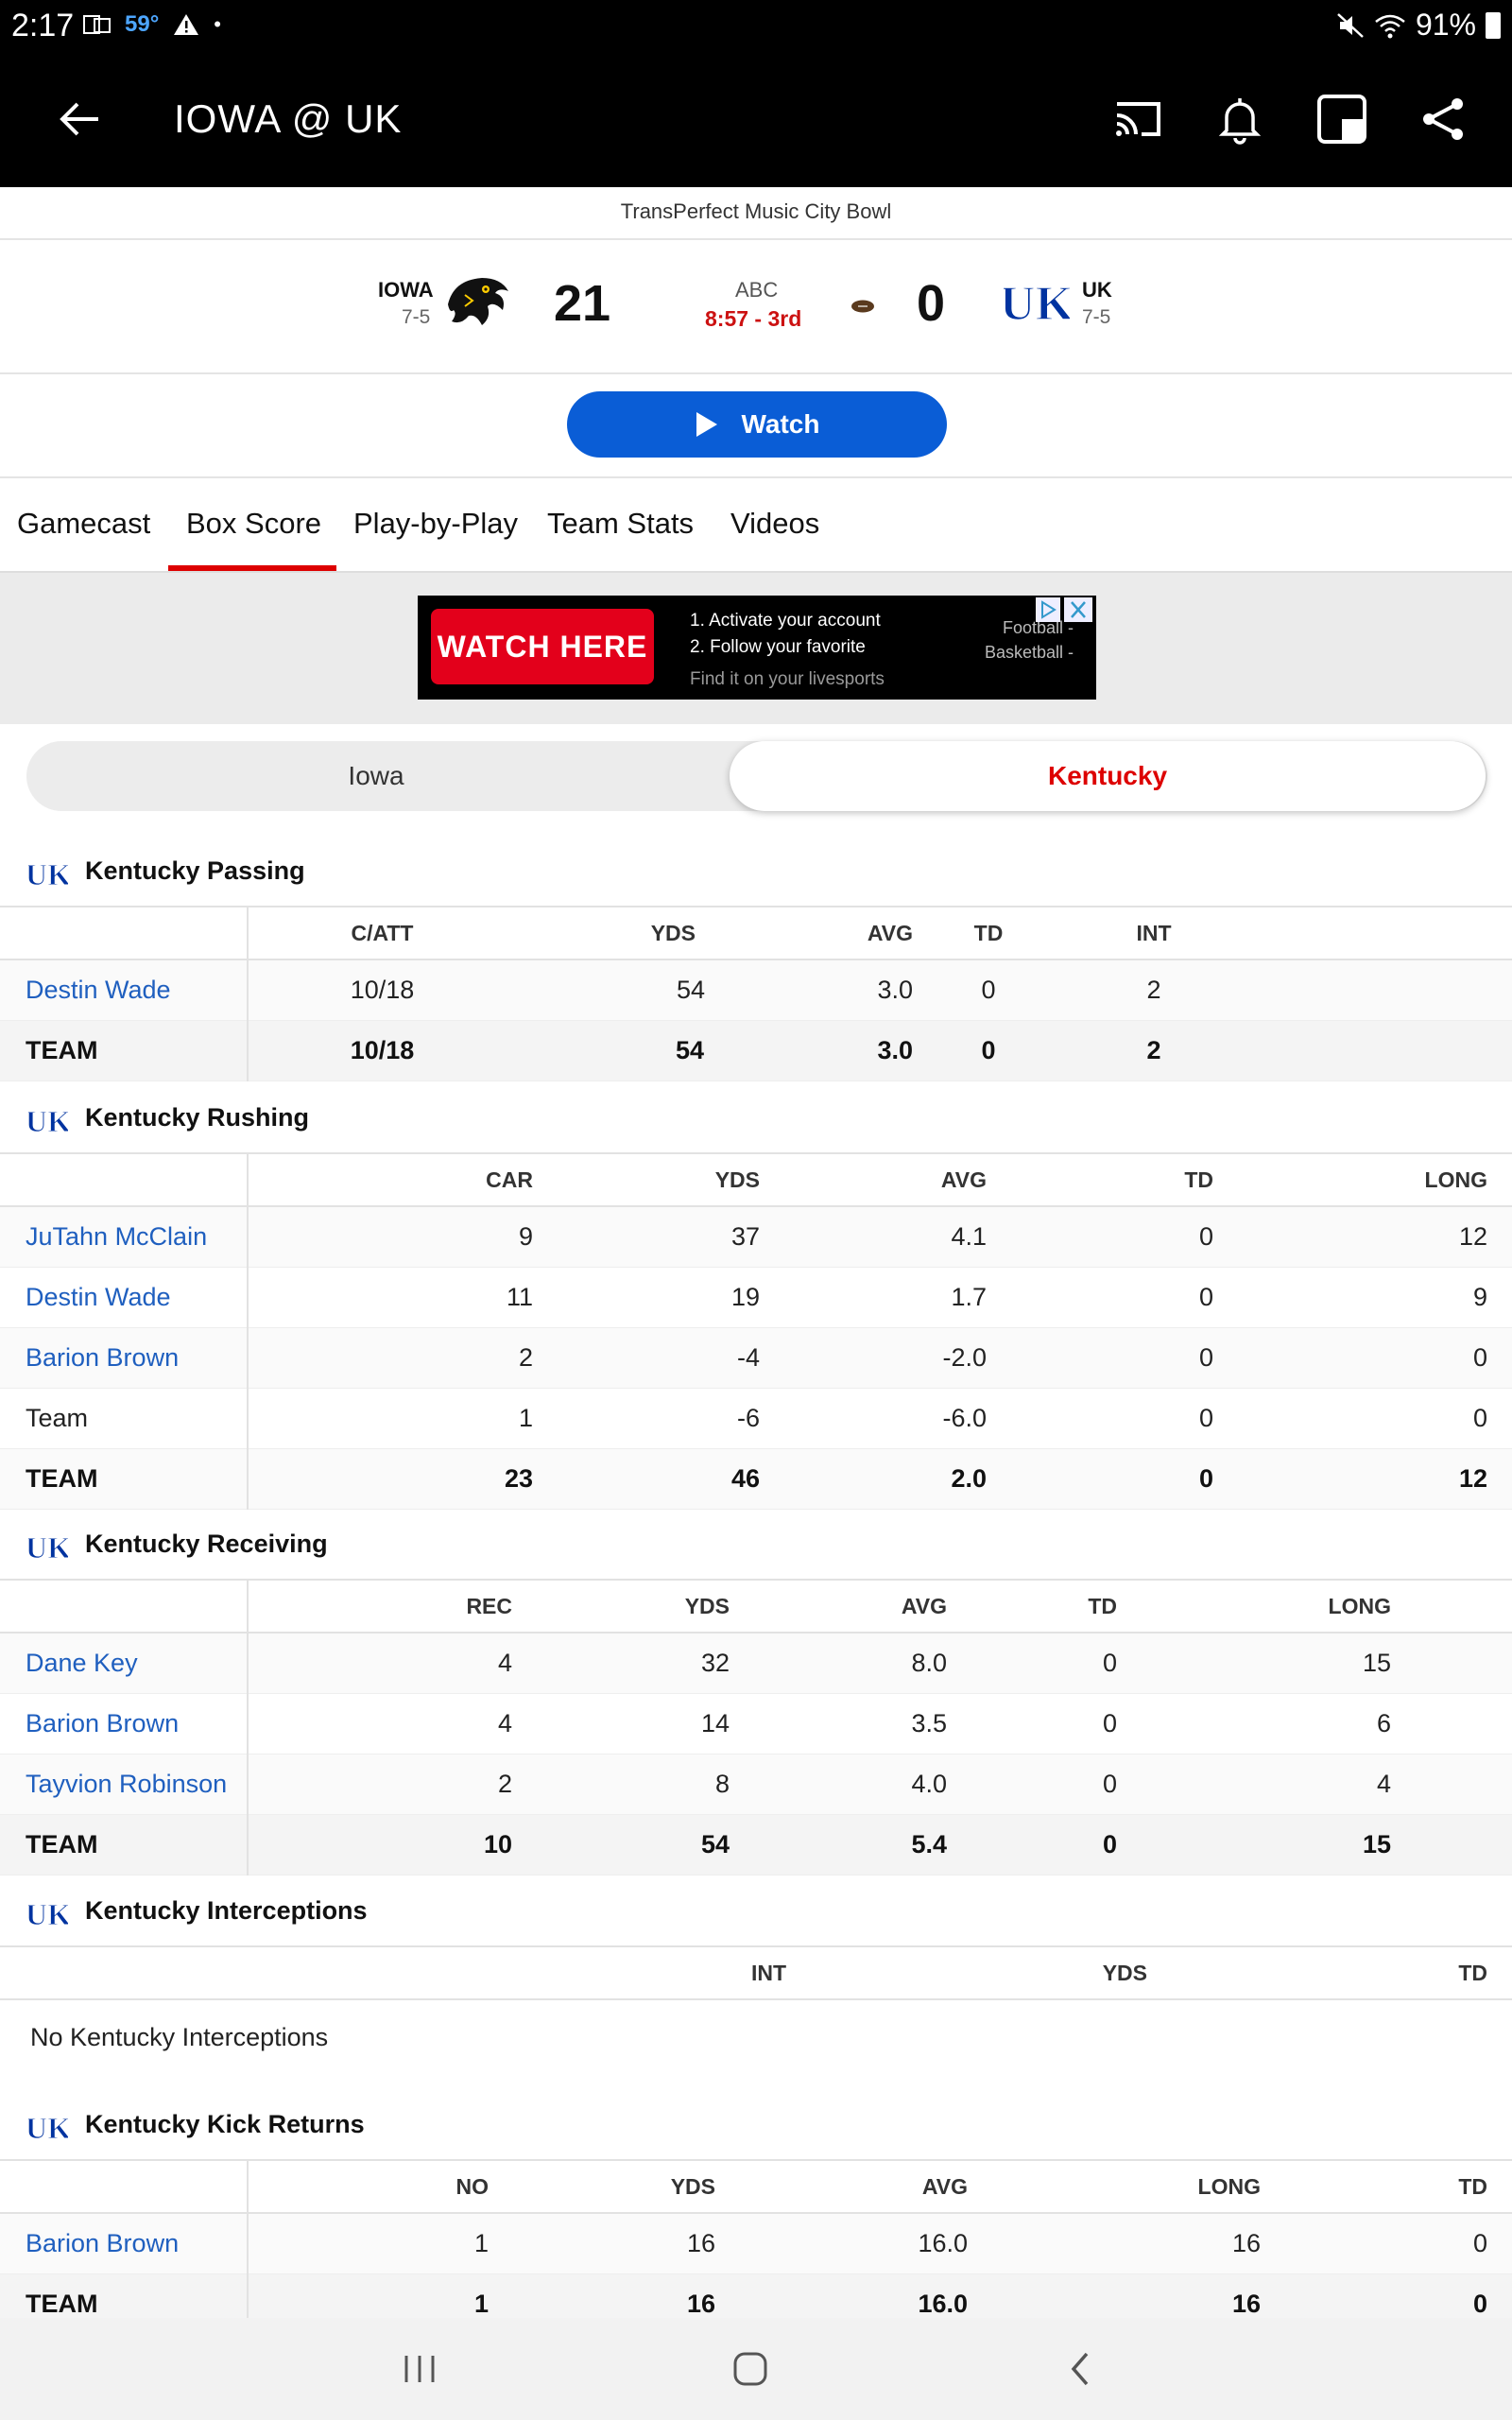  I want to click on watch-button-label: Watch, so click(780, 424).